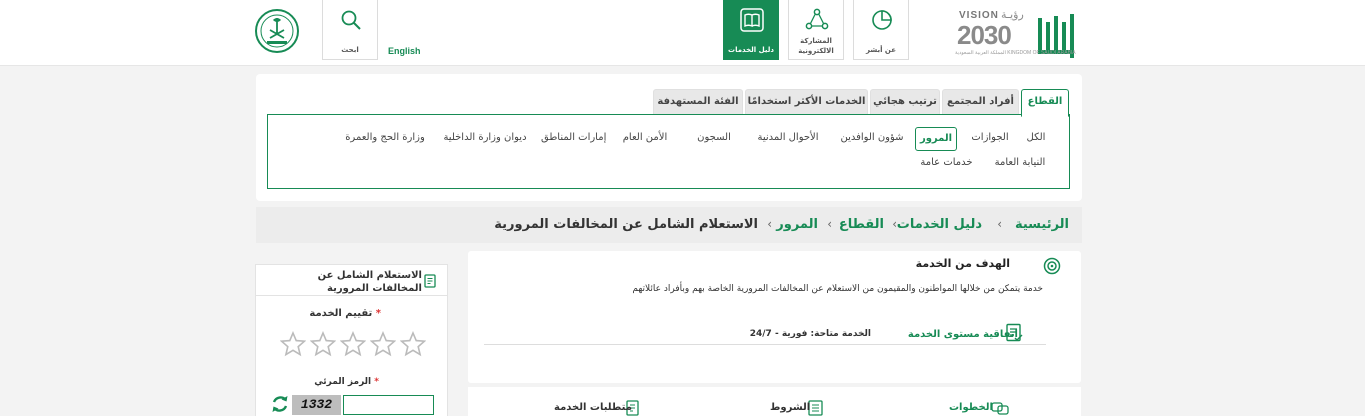 The height and width of the screenshot is (416, 1365). I want to click on star-rating, so click(353, 344).